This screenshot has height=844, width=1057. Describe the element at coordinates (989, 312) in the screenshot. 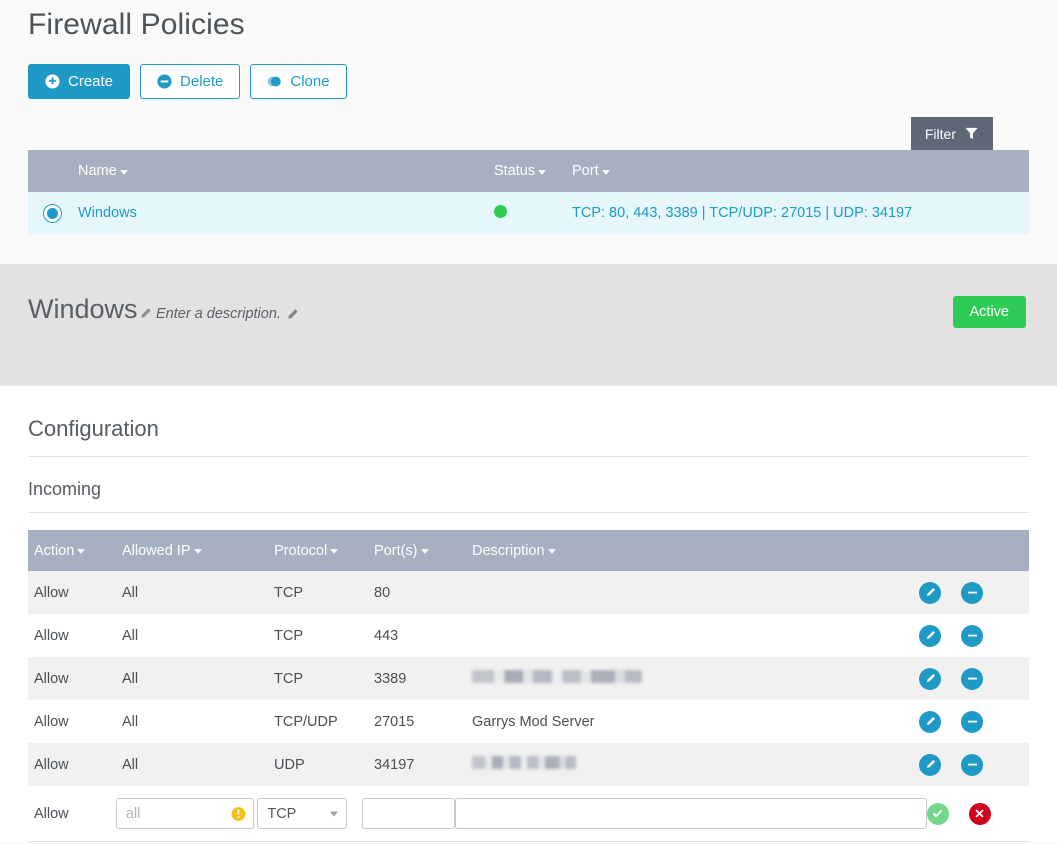

I see `status-badge: Active` at that location.